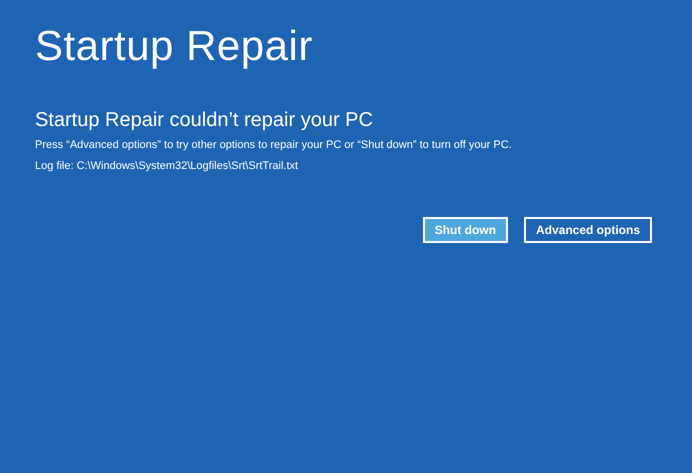 Image resolution: width=692 pixels, height=473 pixels. I want to click on instruction-text: Press “Advanced options” to try other options to repair your PC or “Shut down” to turn off your PC., so click(274, 145).